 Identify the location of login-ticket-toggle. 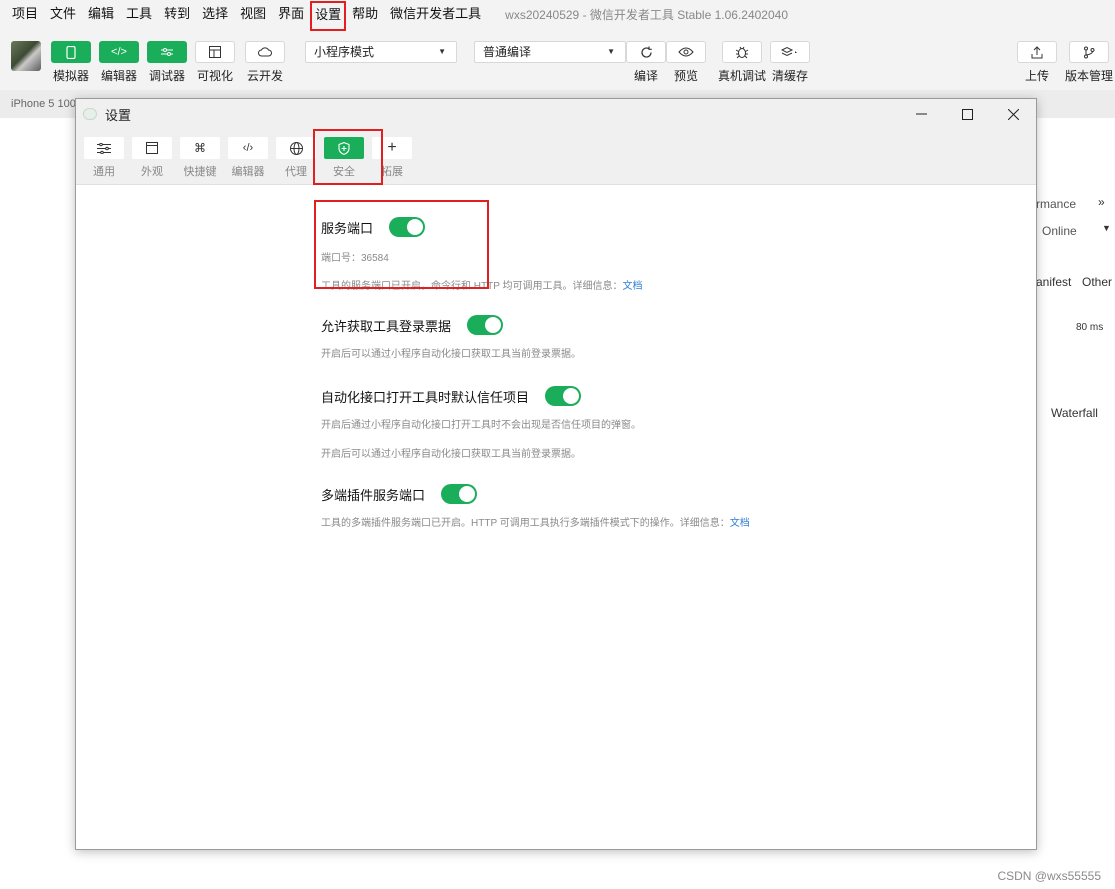
(485, 325).